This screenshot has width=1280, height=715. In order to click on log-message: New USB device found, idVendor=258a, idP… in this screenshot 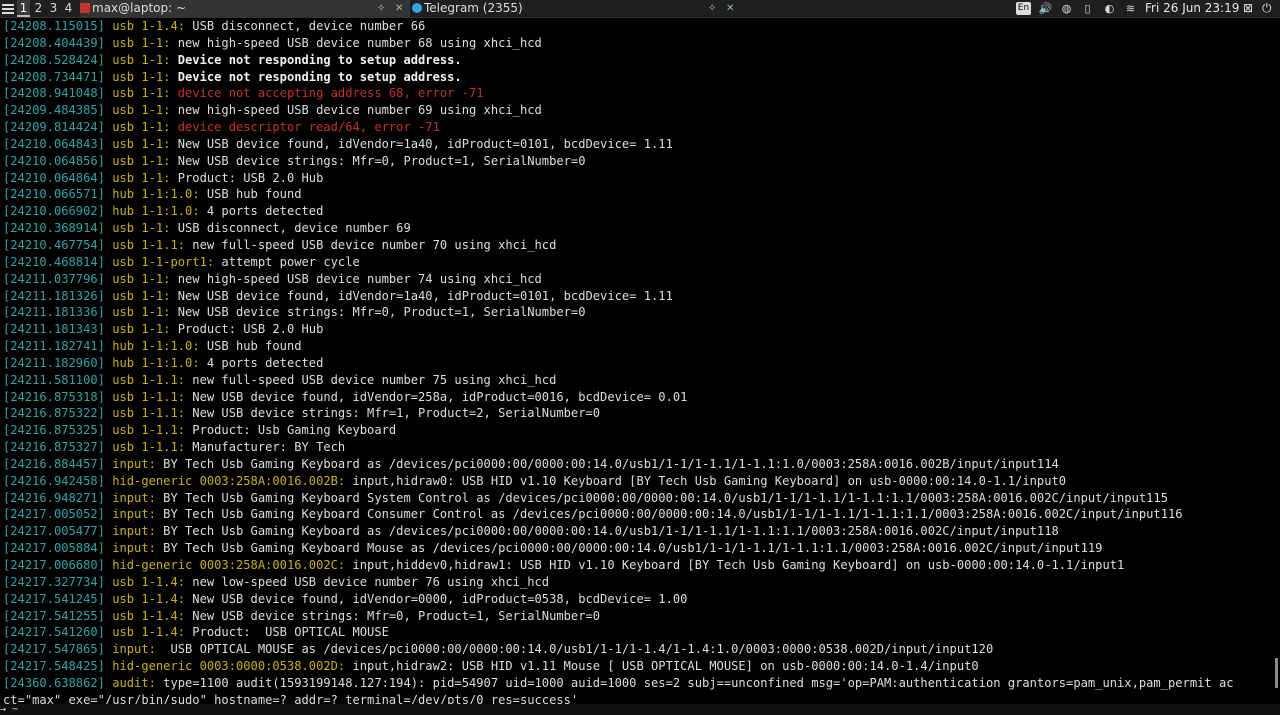, I will do `click(436, 396)`.